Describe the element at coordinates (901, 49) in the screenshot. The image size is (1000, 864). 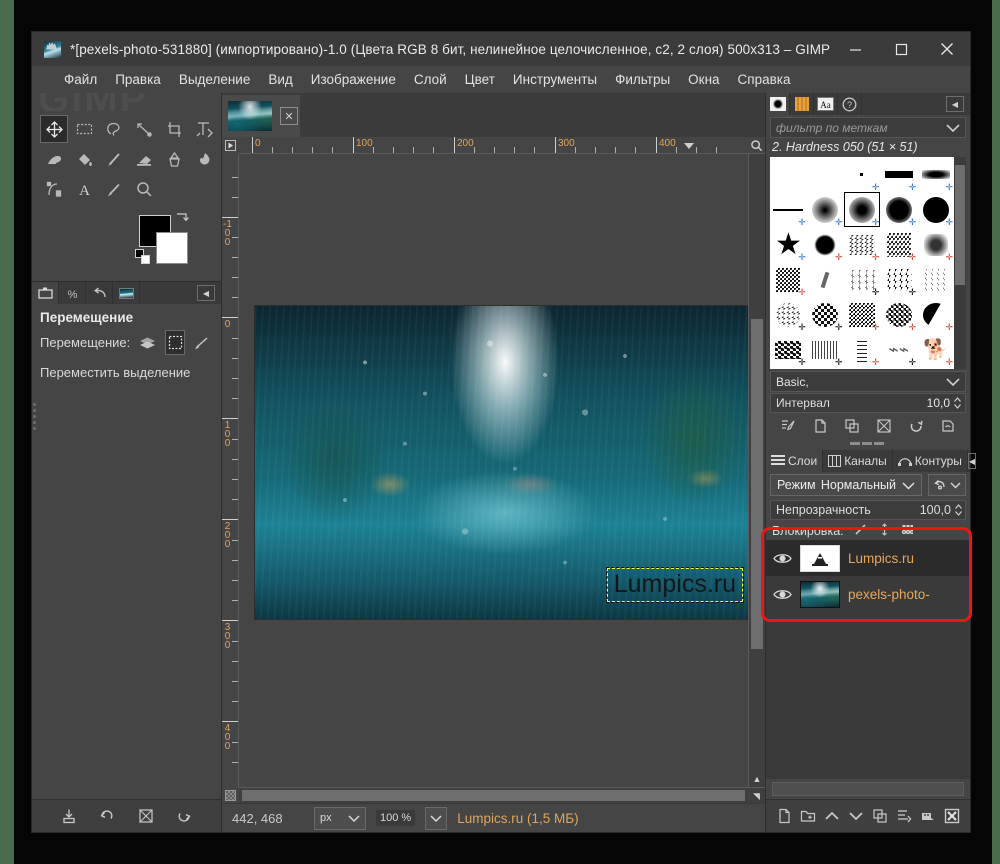
I see `maximize-button` at that location.